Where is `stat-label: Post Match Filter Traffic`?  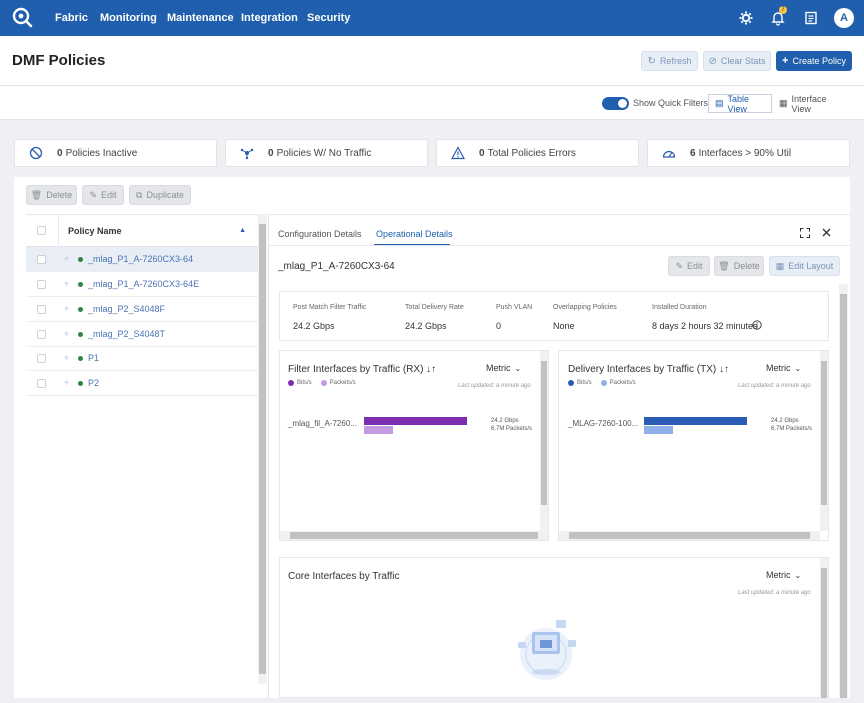 stat-label: Post Match Filter Traffic is located at coordinates (330, 307).